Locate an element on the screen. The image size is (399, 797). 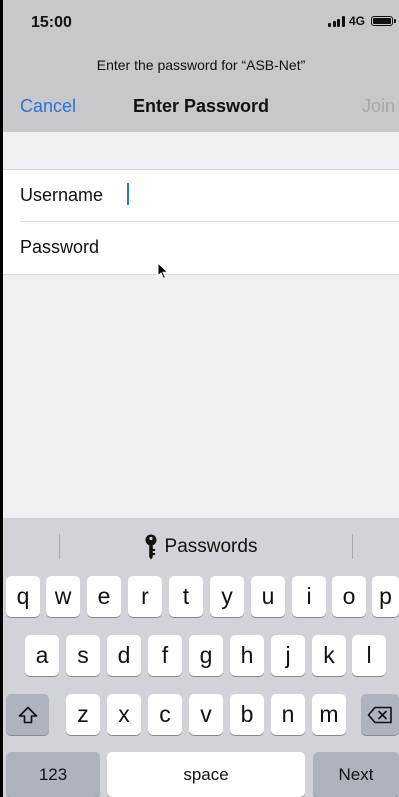
username-field is located at coordinates (255, 195).